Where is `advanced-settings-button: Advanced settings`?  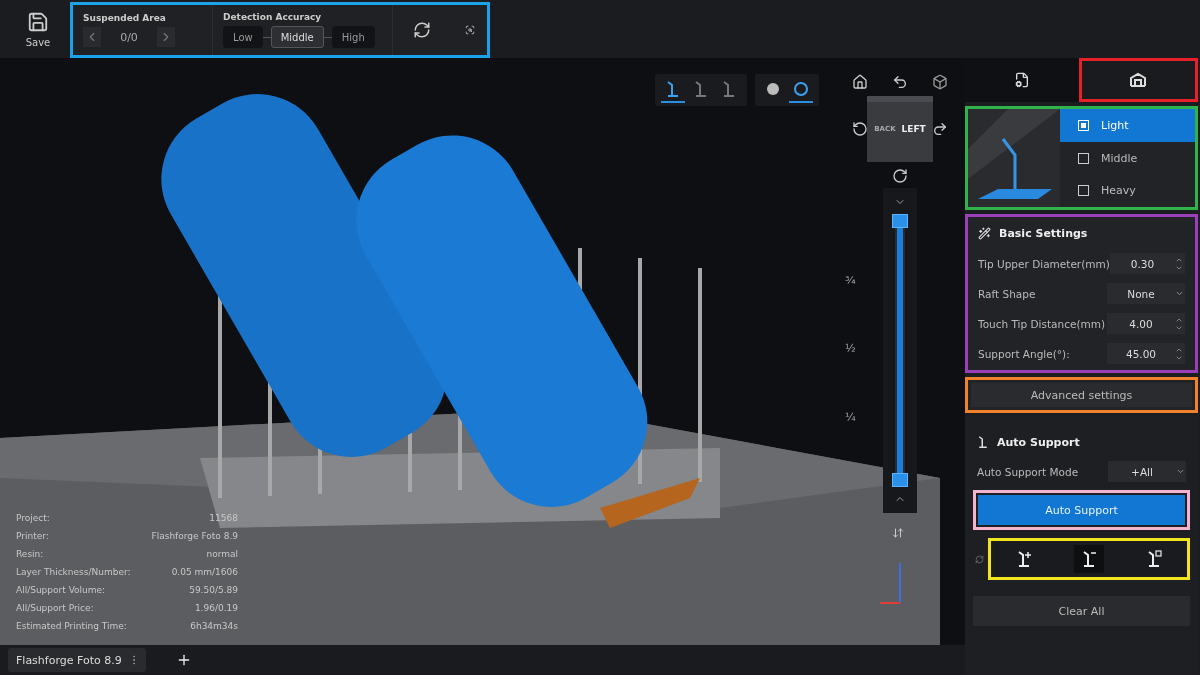 advanced-settings-button: Advanced settings is located at coordinates (1081, 395).